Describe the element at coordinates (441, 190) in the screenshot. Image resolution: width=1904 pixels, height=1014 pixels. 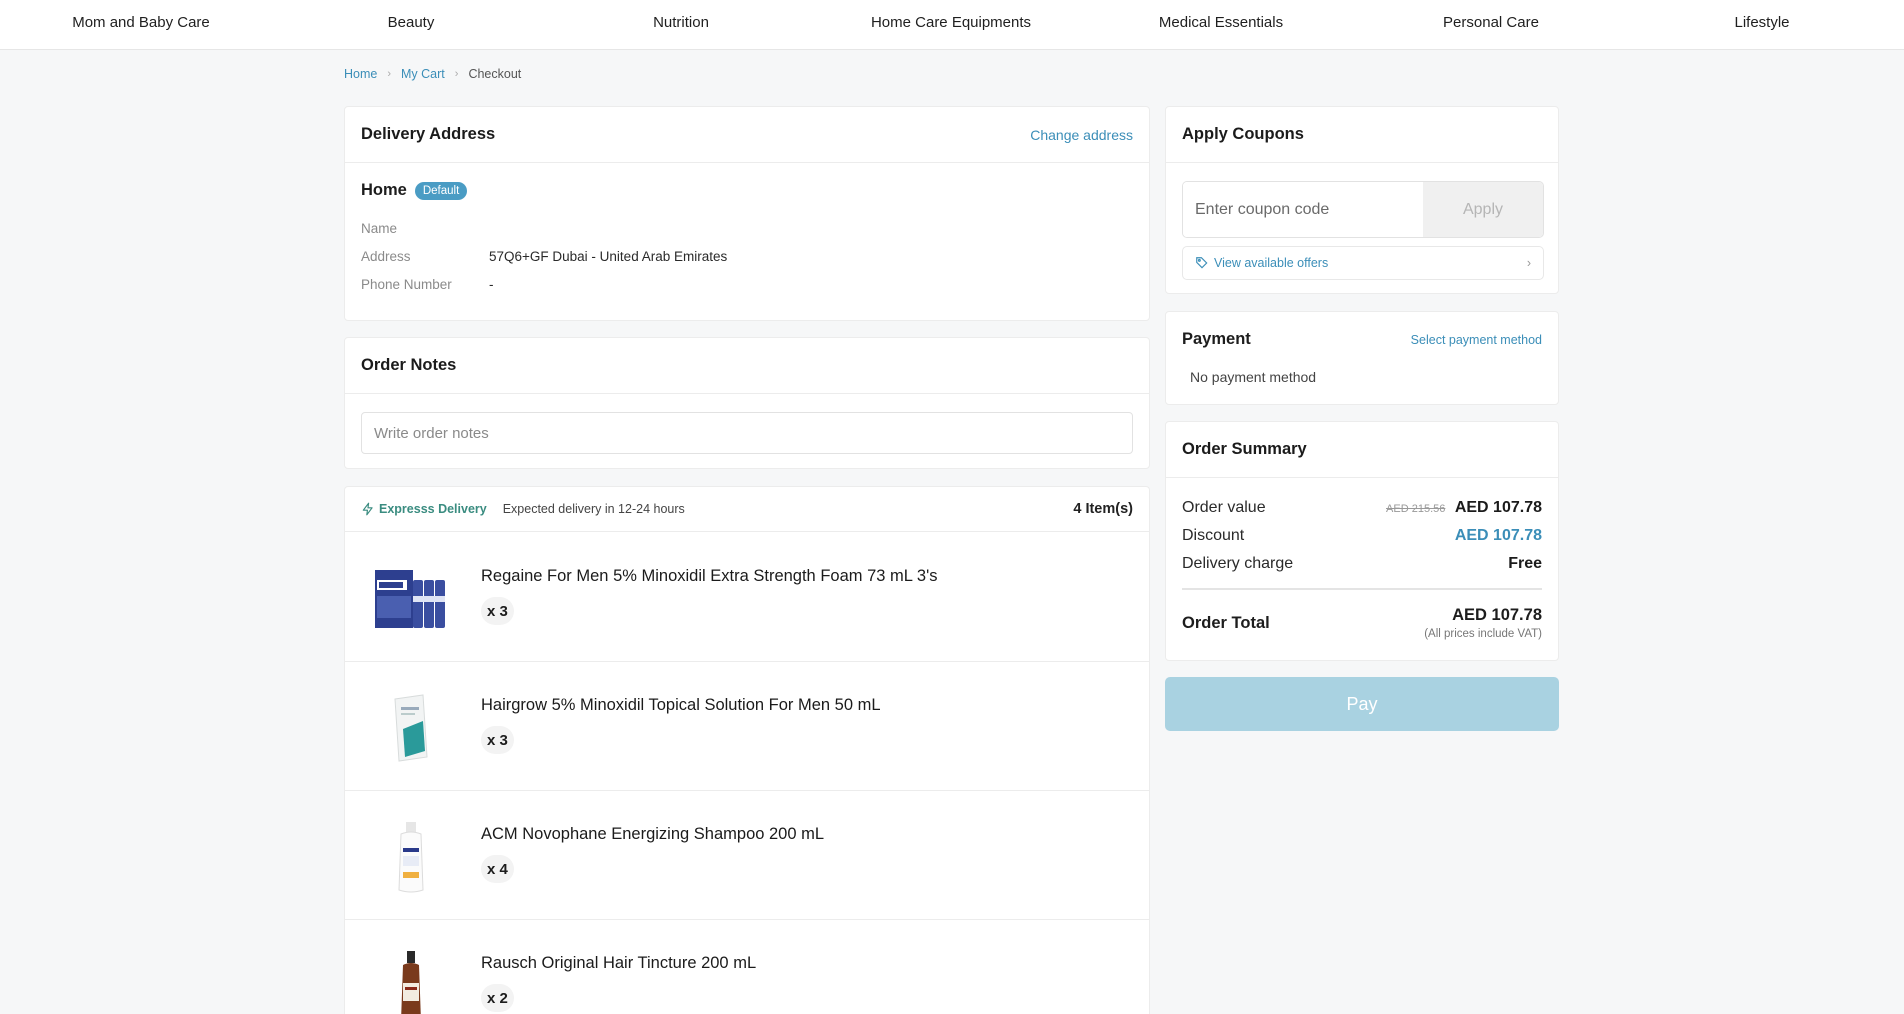
I see `default-badge: Default` at that location.